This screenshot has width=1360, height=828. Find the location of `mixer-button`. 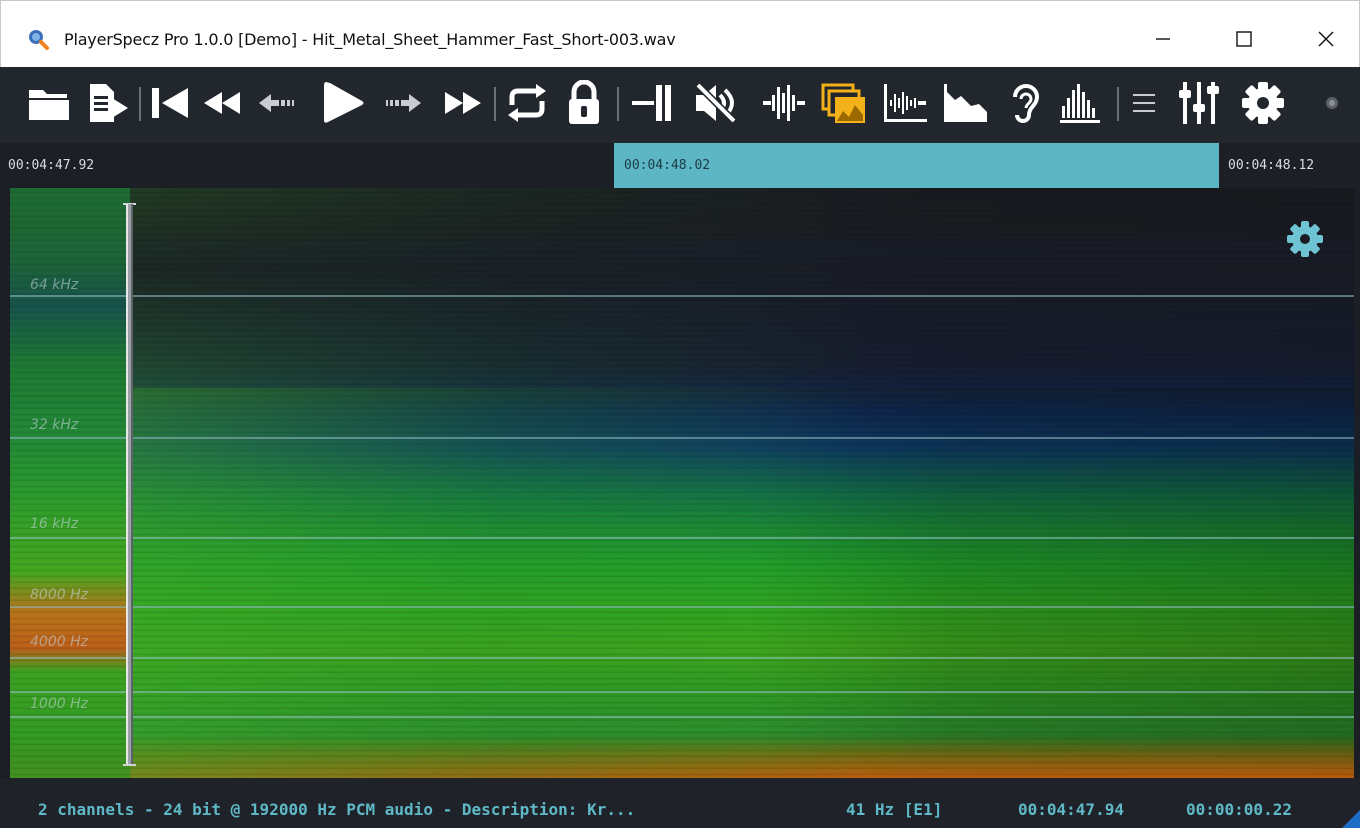

mixer-button is located at coordinates (1199, 103).